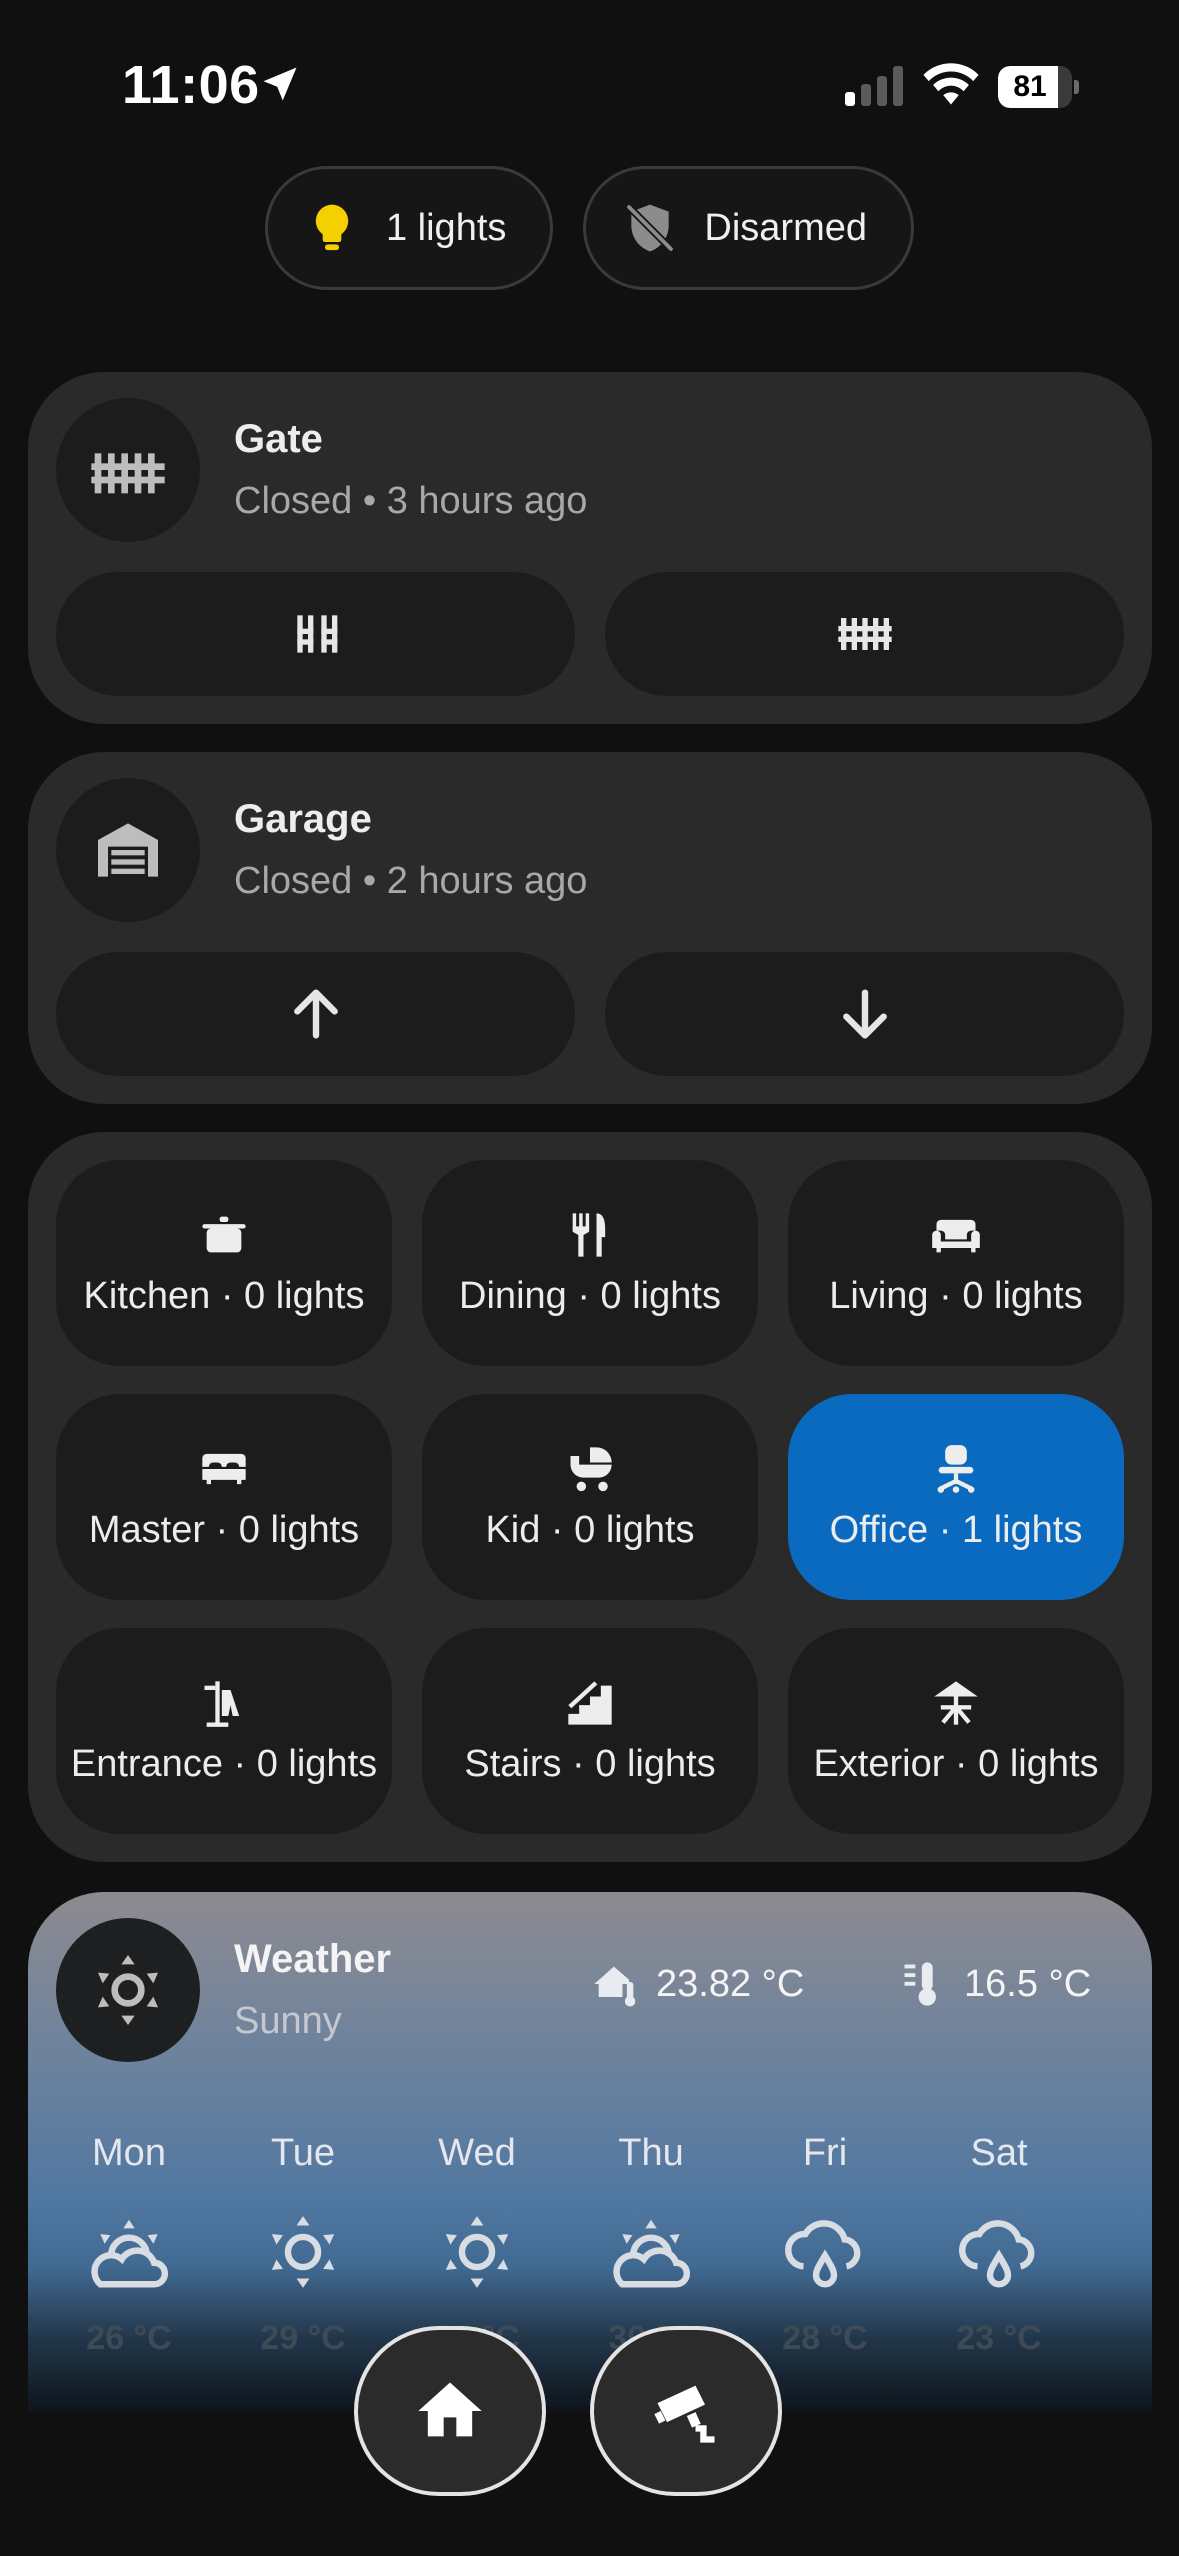 The width and height of the screenshot is (1179, 2556). What do you see at coordinates (321, 850) in the screenshot?
I see `garage-header: Garage Closed • 2 hours ago` at bounding box center [321, 850].